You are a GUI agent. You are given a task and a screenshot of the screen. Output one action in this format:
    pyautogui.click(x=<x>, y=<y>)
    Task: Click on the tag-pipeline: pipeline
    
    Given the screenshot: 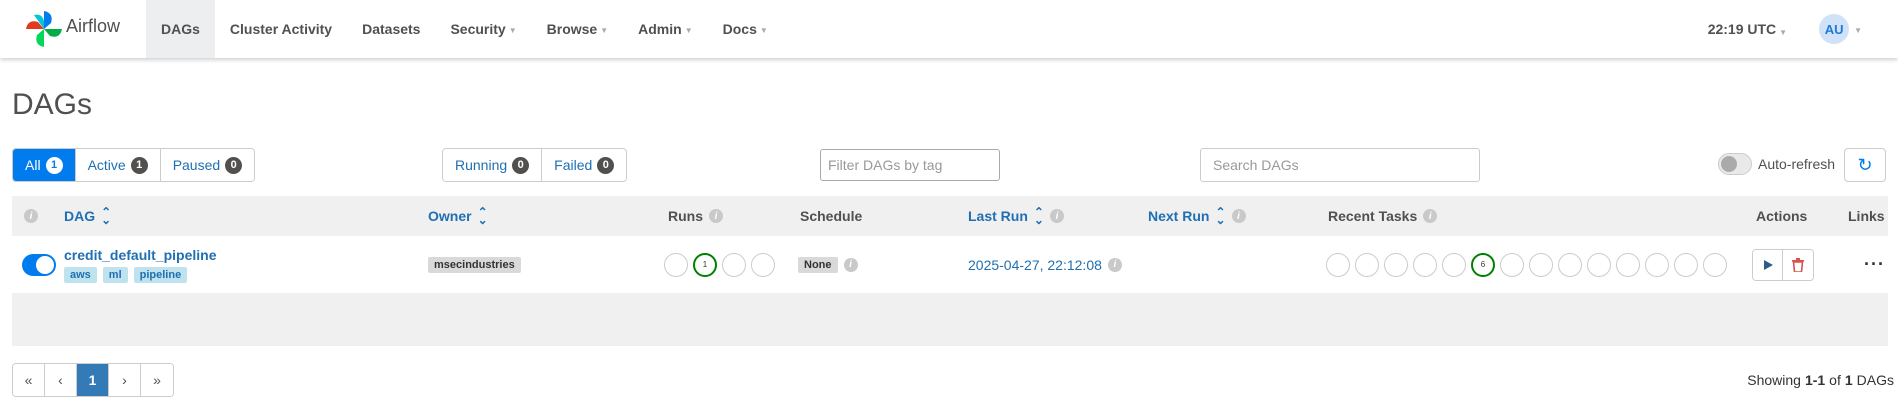 What is the action you would take?
    pyautogui.click(x=160, y=274)
    